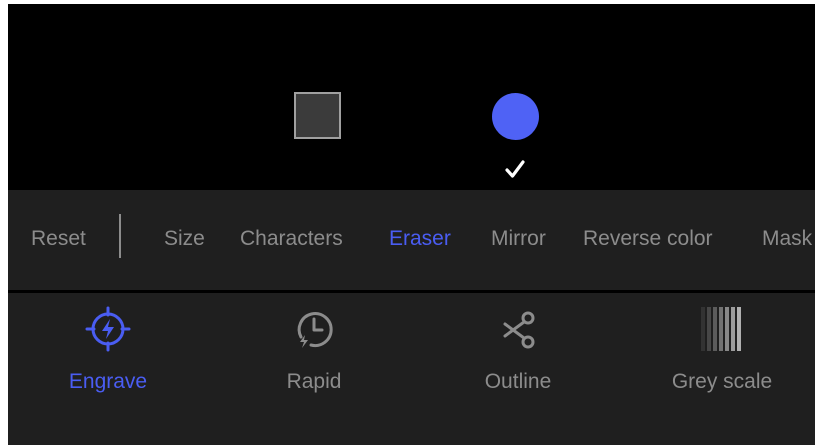 Image resolution: width=815 pixels, height=445 pixels. What do you see at coordinates (314, 381) in the screenshot?
I see `mode-label-rapid: Rapid` at bounding box center [314, 381].